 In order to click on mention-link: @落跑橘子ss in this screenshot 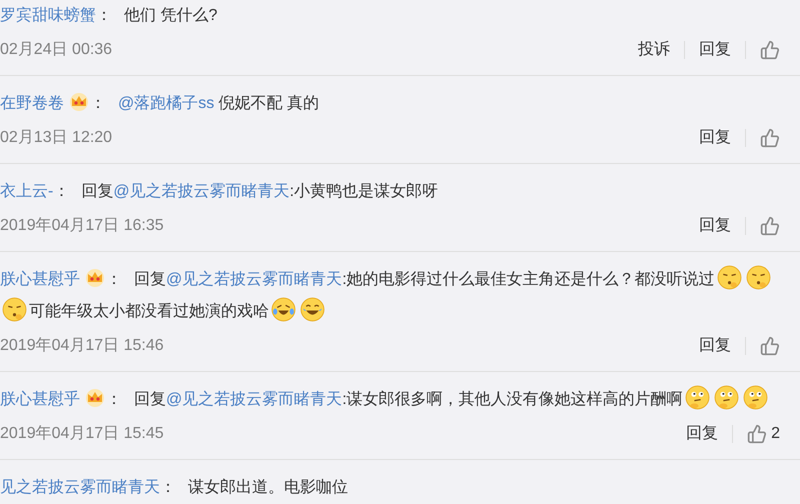, I will do `click(166, 103)`.